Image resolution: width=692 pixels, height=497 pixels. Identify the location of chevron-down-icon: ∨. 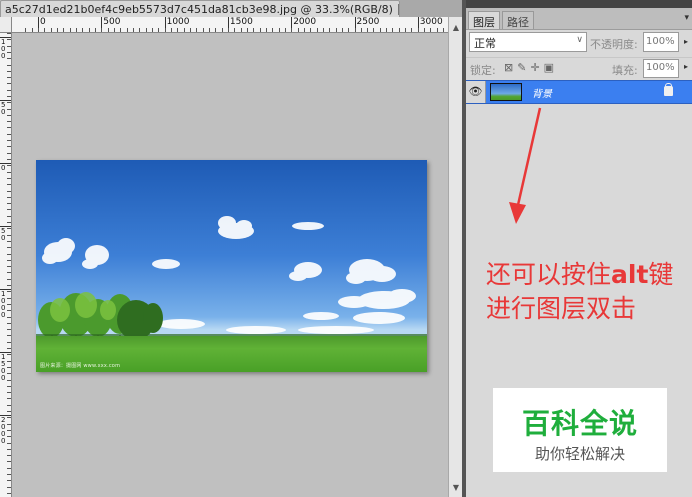
(579, 40).